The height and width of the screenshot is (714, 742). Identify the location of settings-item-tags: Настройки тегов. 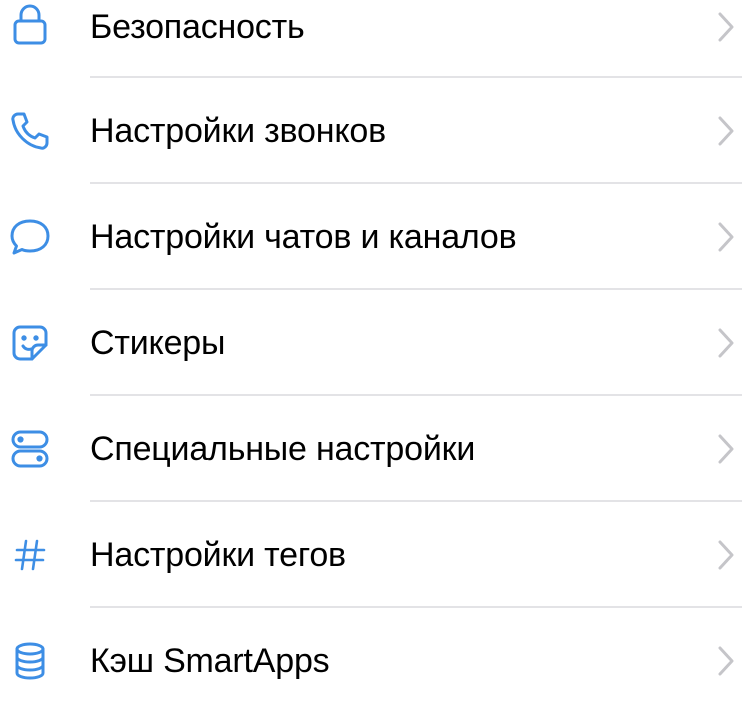
(371, 555).